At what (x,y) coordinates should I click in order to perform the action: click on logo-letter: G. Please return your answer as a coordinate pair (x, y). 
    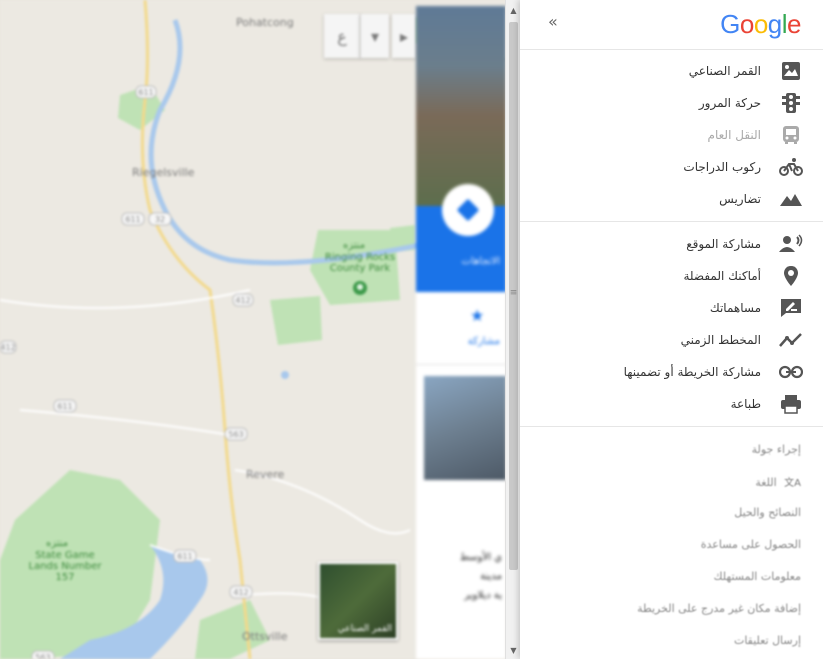
    Looking at the image, I should click on (730, 24).